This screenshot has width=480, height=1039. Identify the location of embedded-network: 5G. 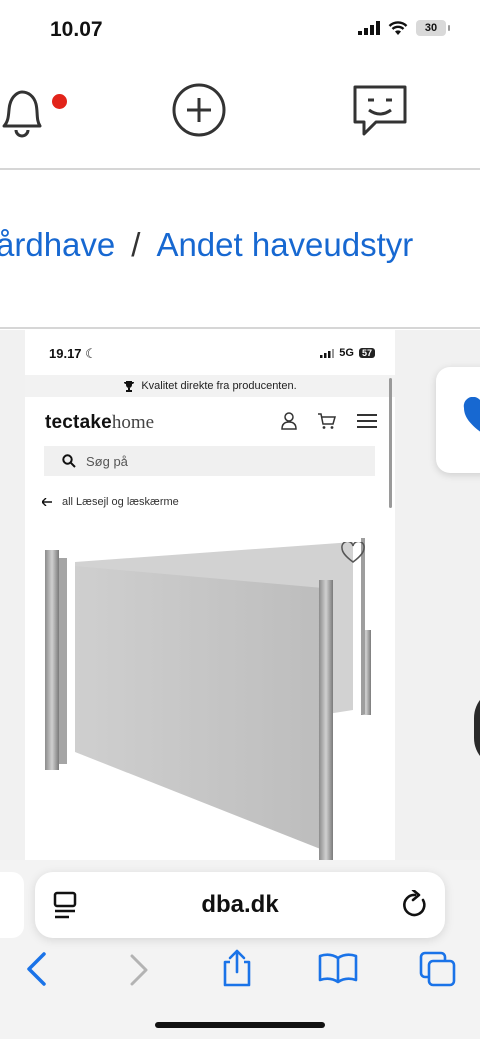
(346, 353).